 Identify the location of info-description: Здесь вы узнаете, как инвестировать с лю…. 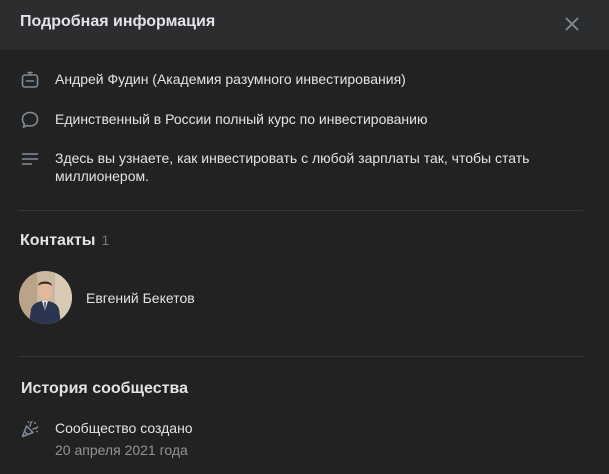
(292, 167).